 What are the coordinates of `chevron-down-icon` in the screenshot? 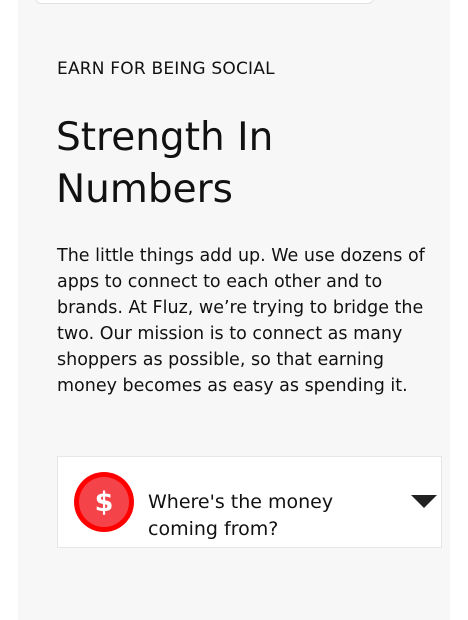 It's located at (424, 501).